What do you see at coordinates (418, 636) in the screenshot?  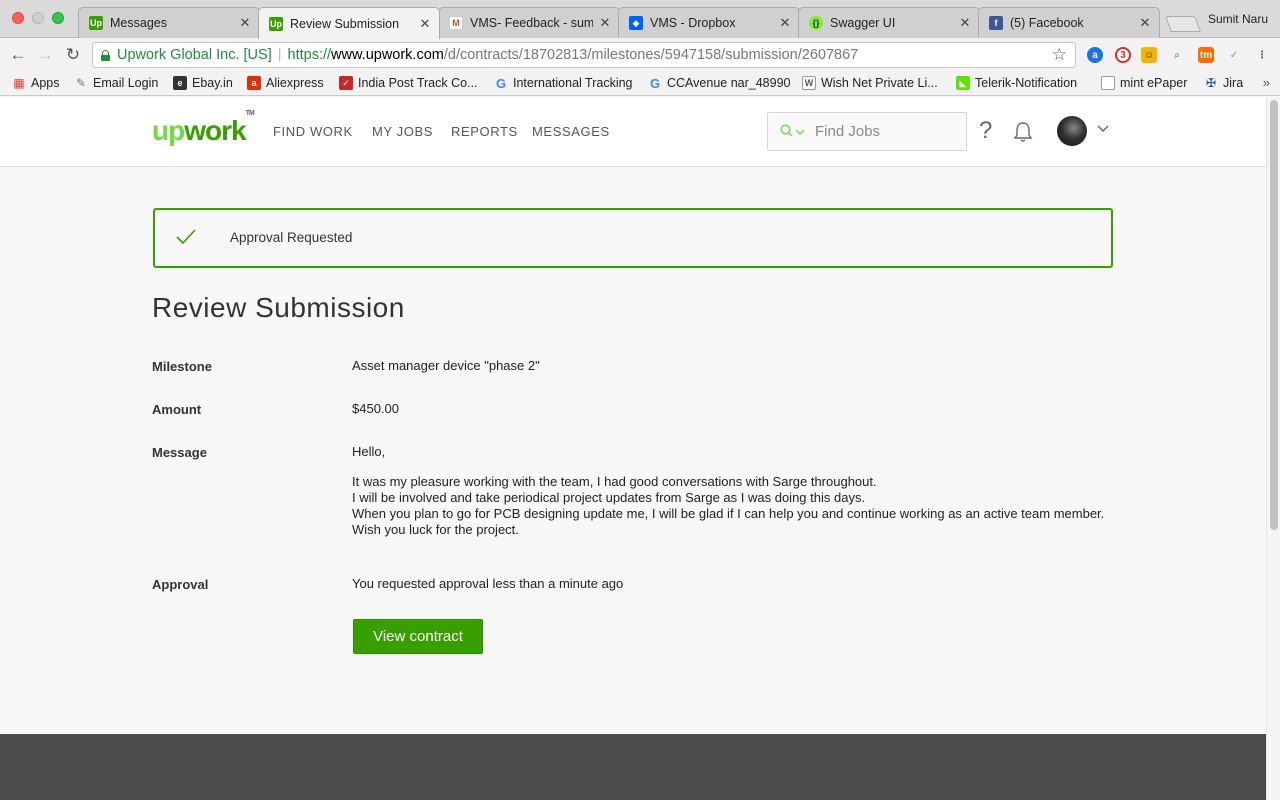 I see `view-contract-button: View contract` at bounding box center [418, 636].